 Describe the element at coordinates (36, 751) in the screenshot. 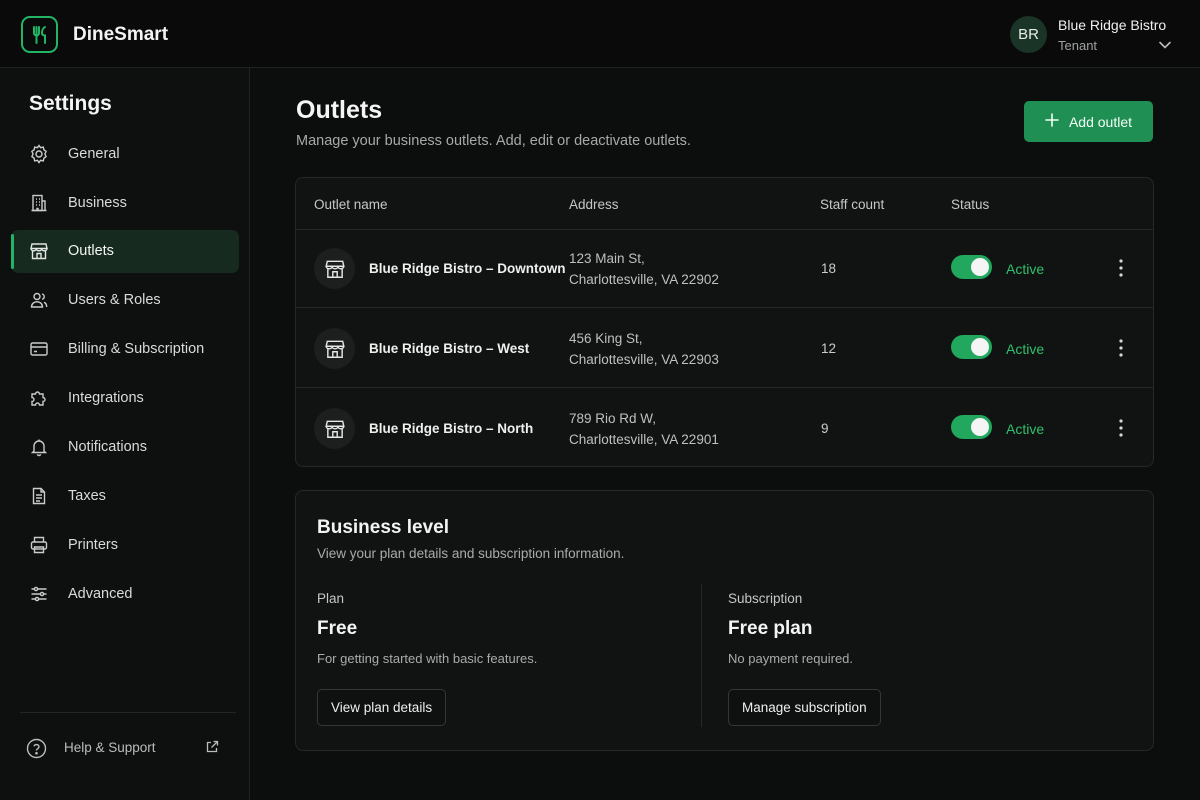

I see `help-icon` at that location.